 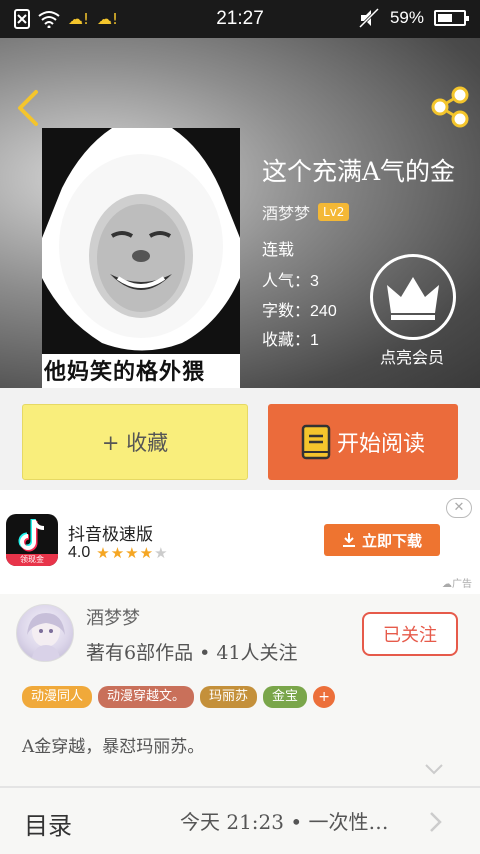 I want to click on author-stats: 著有6部作品 • 41人关注, so click(x=192, y=653).